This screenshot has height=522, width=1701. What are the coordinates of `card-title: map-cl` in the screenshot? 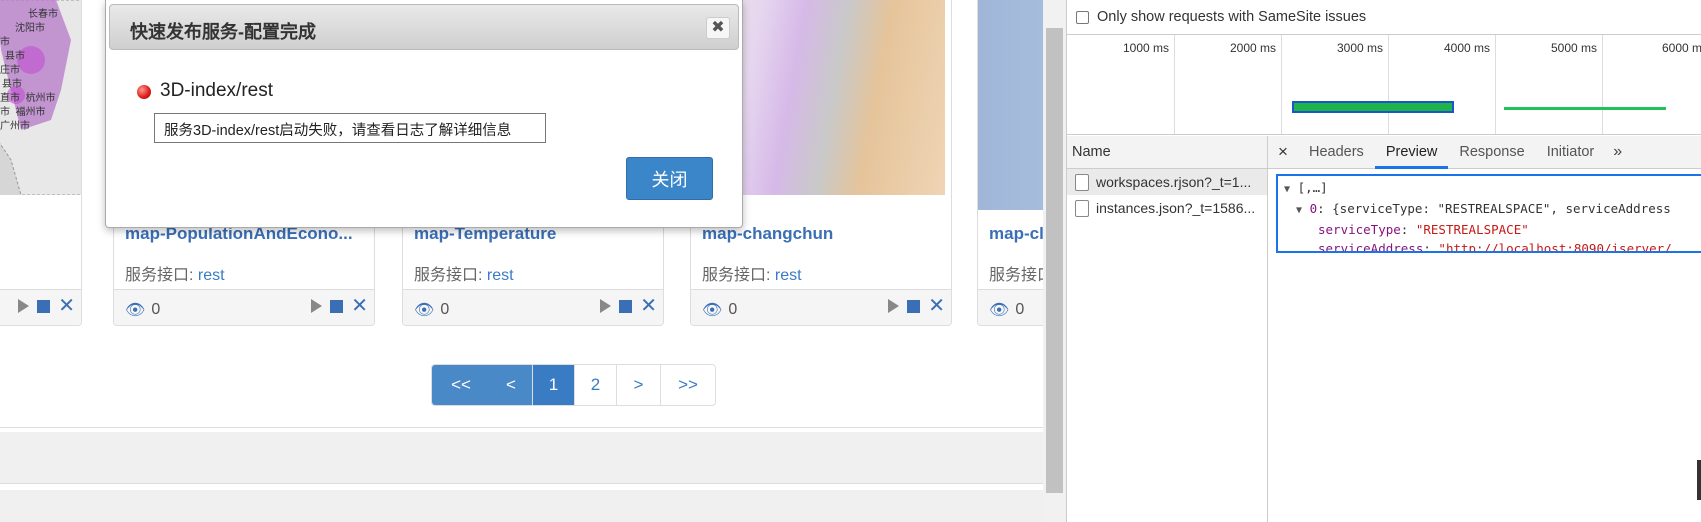 It's located at (1016, 234).